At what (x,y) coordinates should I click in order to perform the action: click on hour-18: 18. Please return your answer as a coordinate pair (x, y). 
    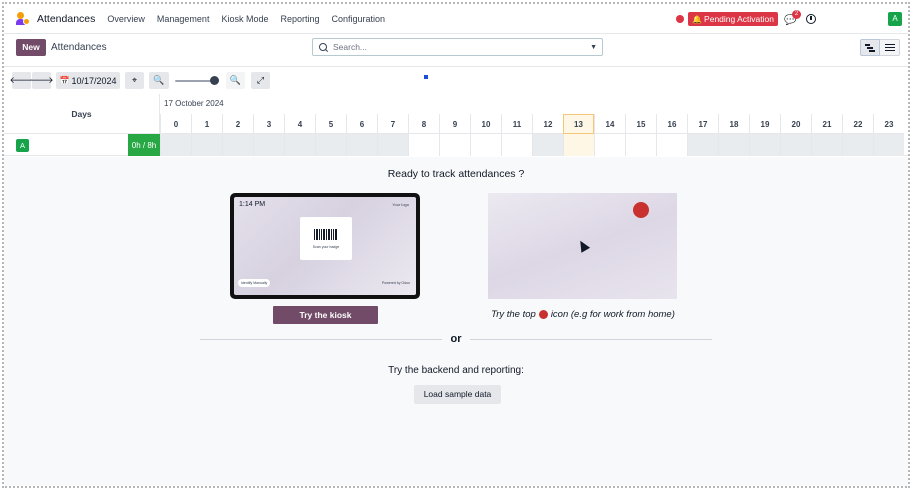
    Looking at the image, I should click on (733, 124).